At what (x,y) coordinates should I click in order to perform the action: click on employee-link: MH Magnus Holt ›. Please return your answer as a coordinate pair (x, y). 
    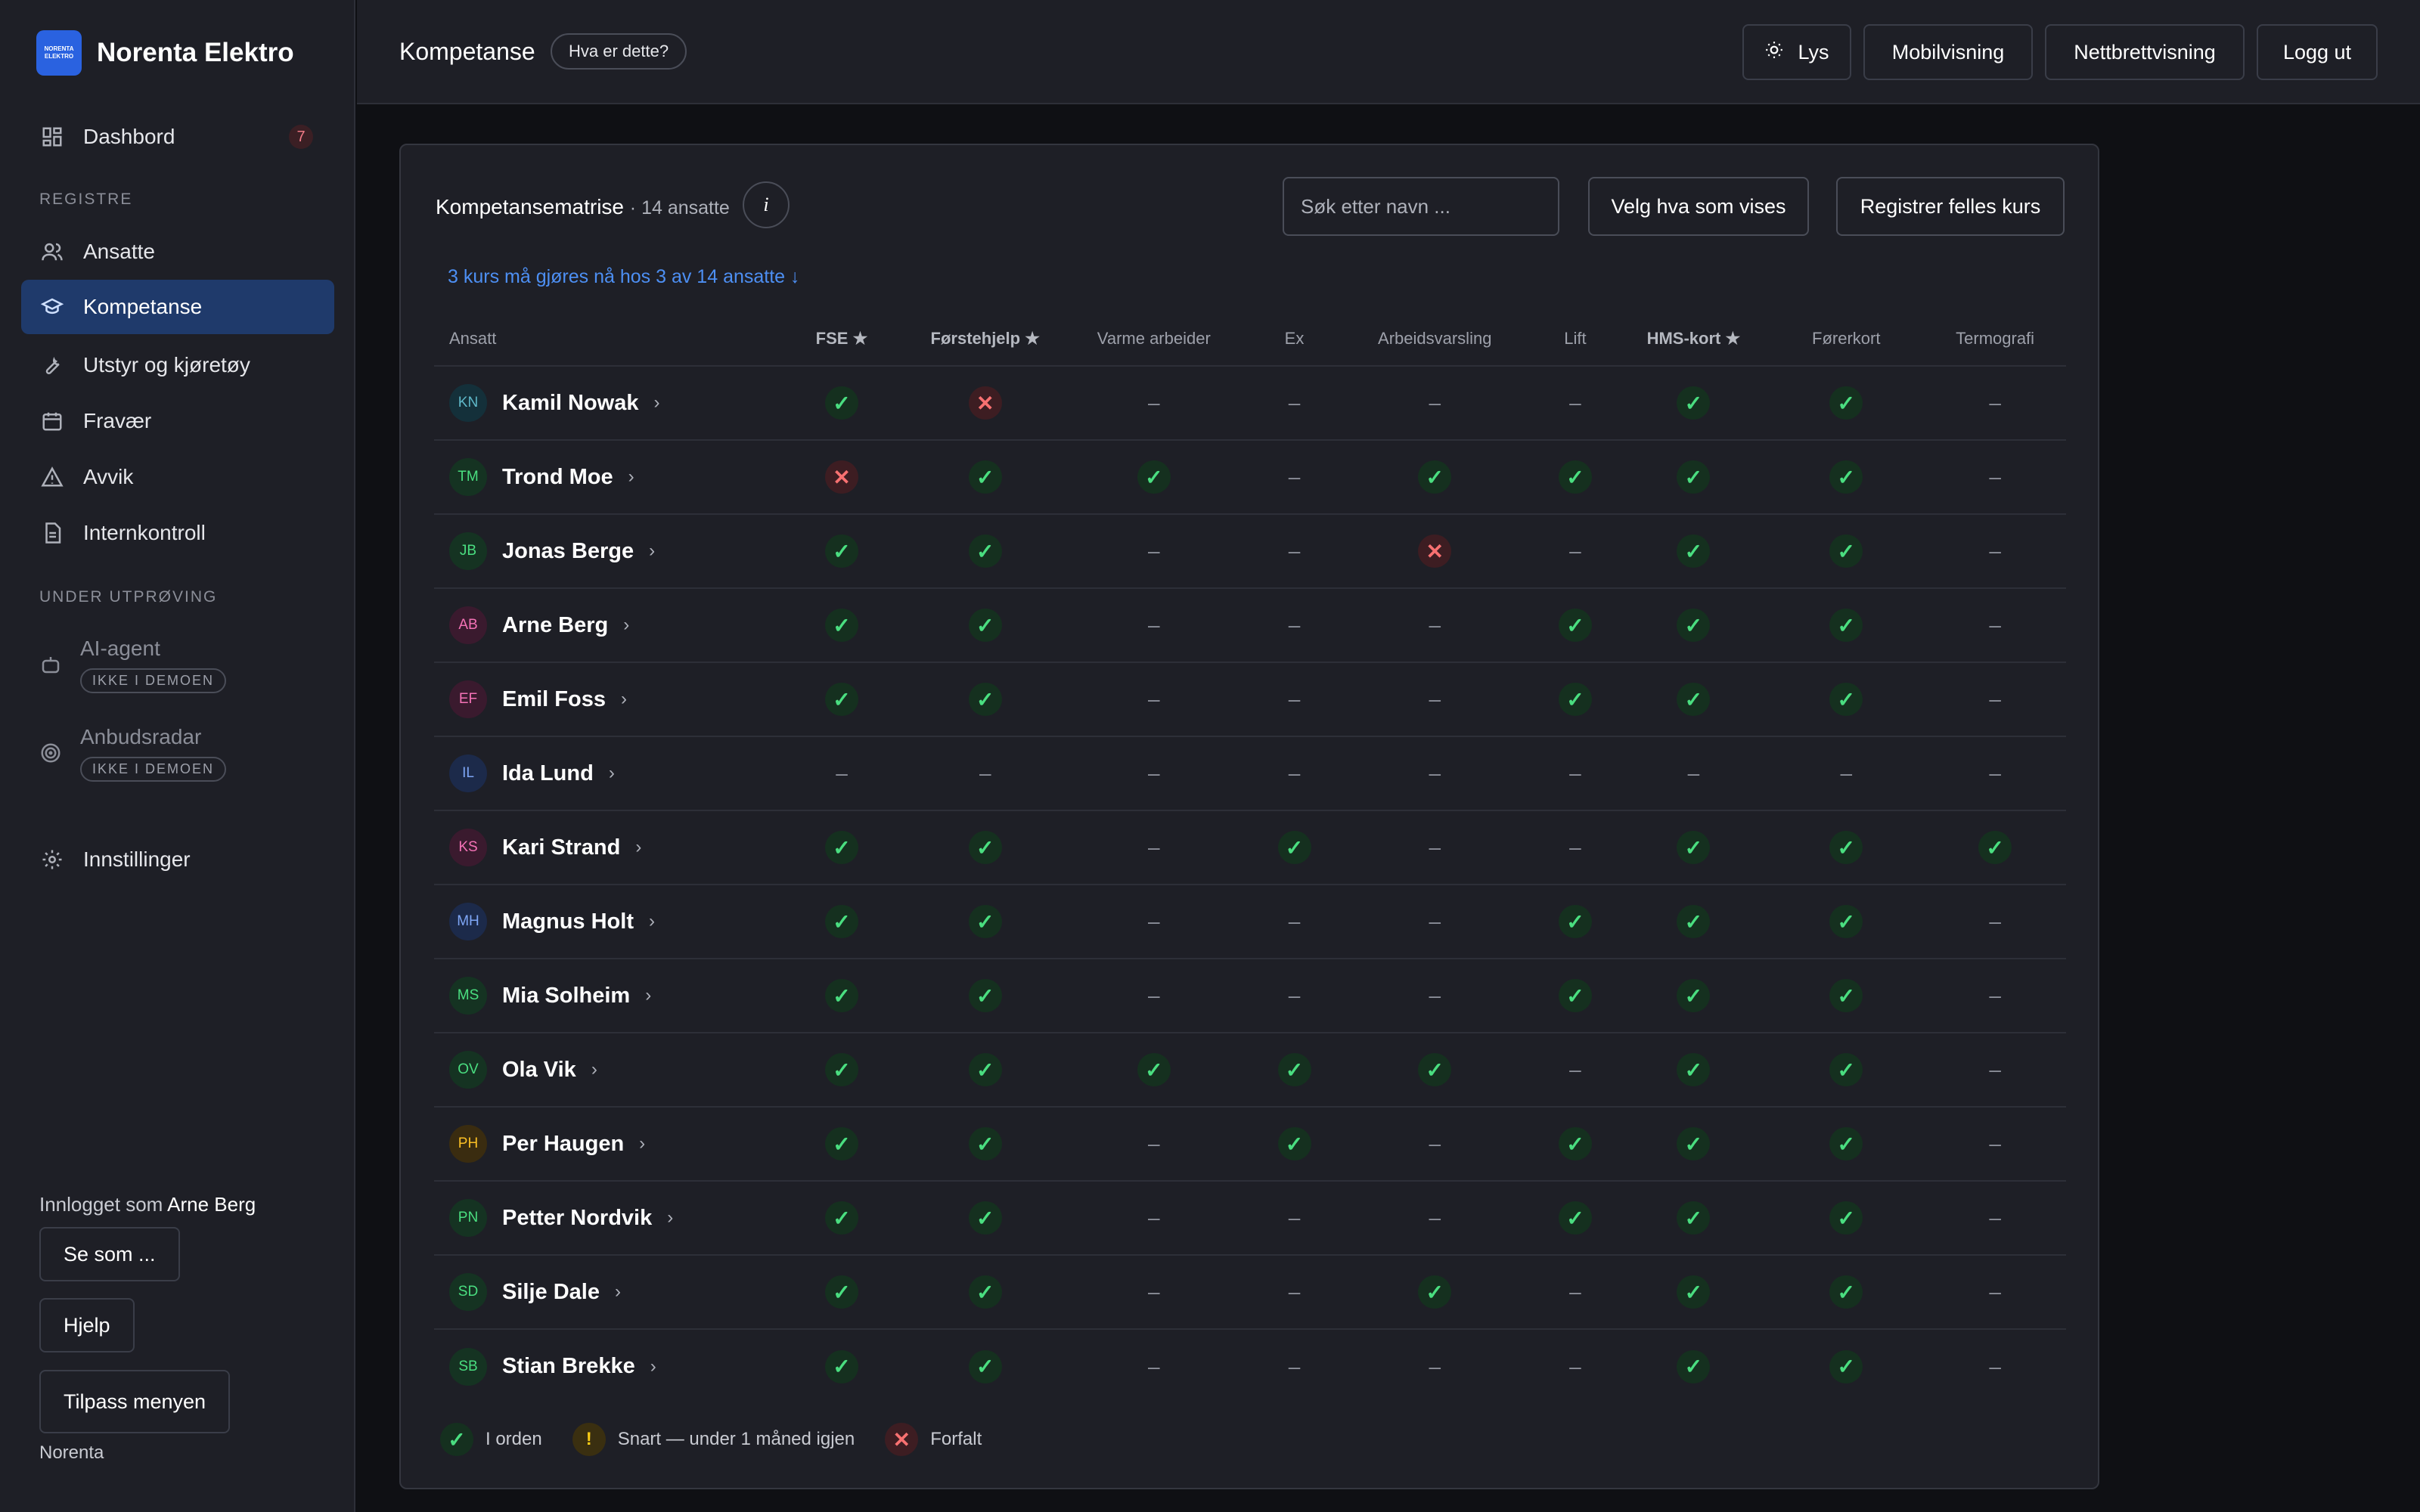
    Looking at the image, I should click on (602, 922).